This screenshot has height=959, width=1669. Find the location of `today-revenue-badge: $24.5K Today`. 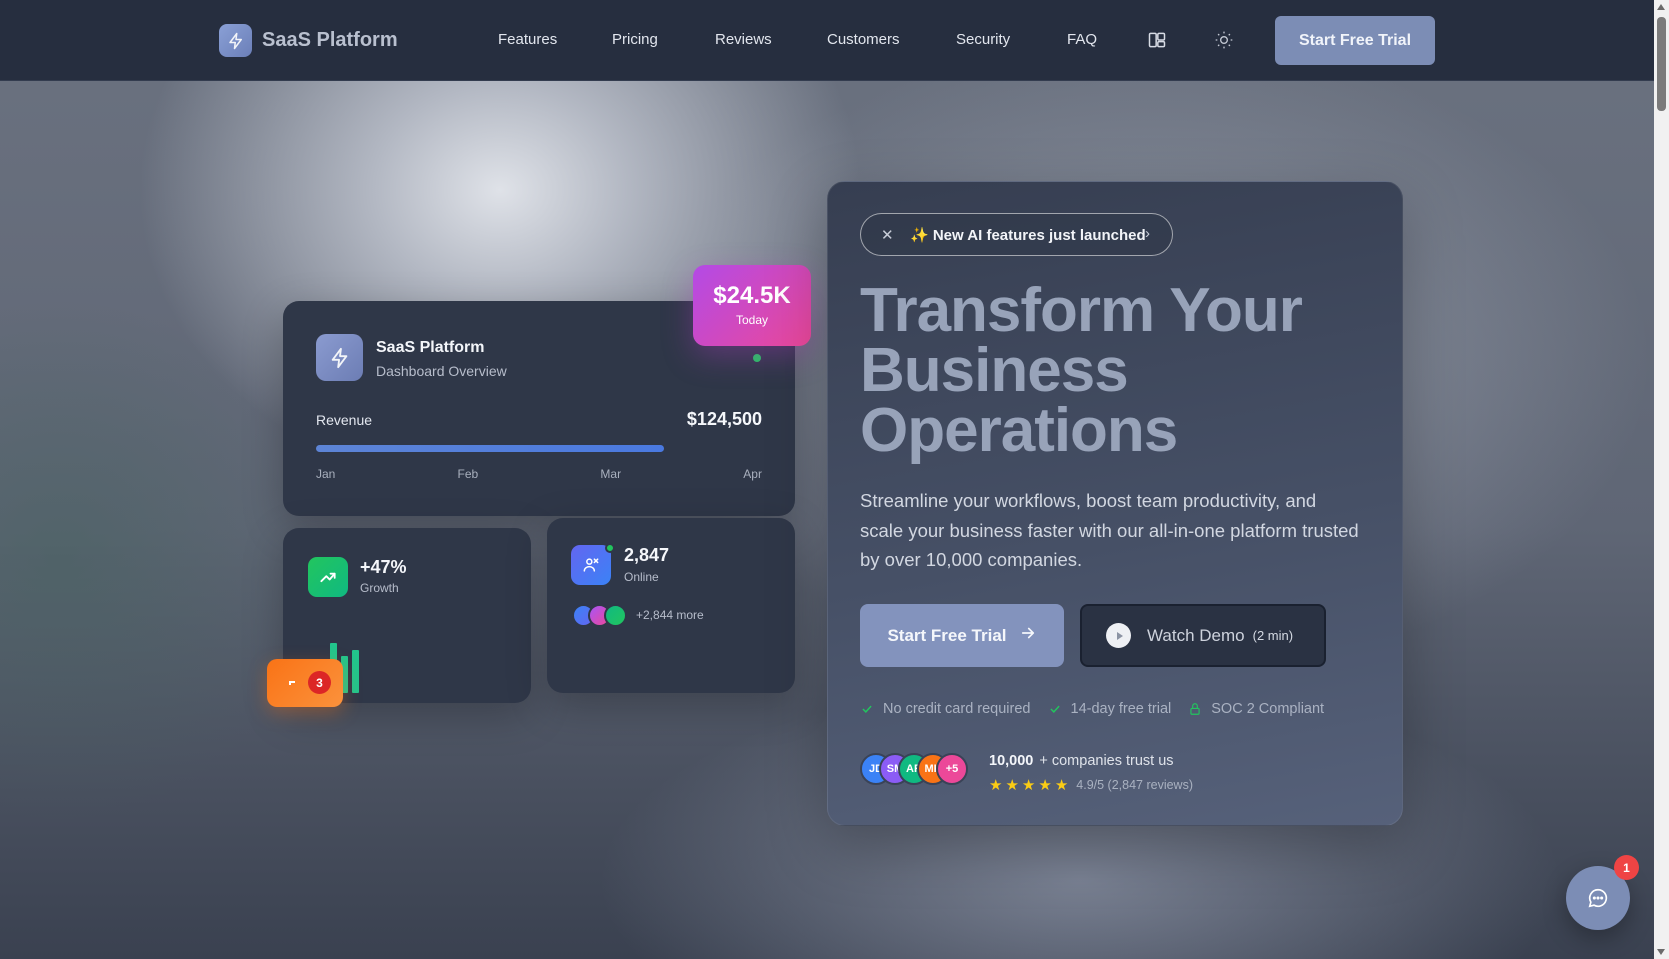

today-revenue-badge: $24.5K Today is located at coordinates (752, 305).